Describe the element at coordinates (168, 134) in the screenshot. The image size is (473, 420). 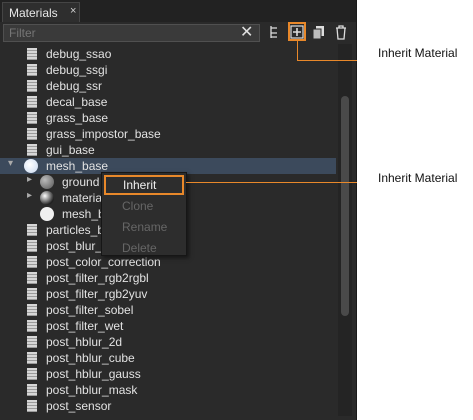
I see `list-item: grass_impostor_base` at that location.